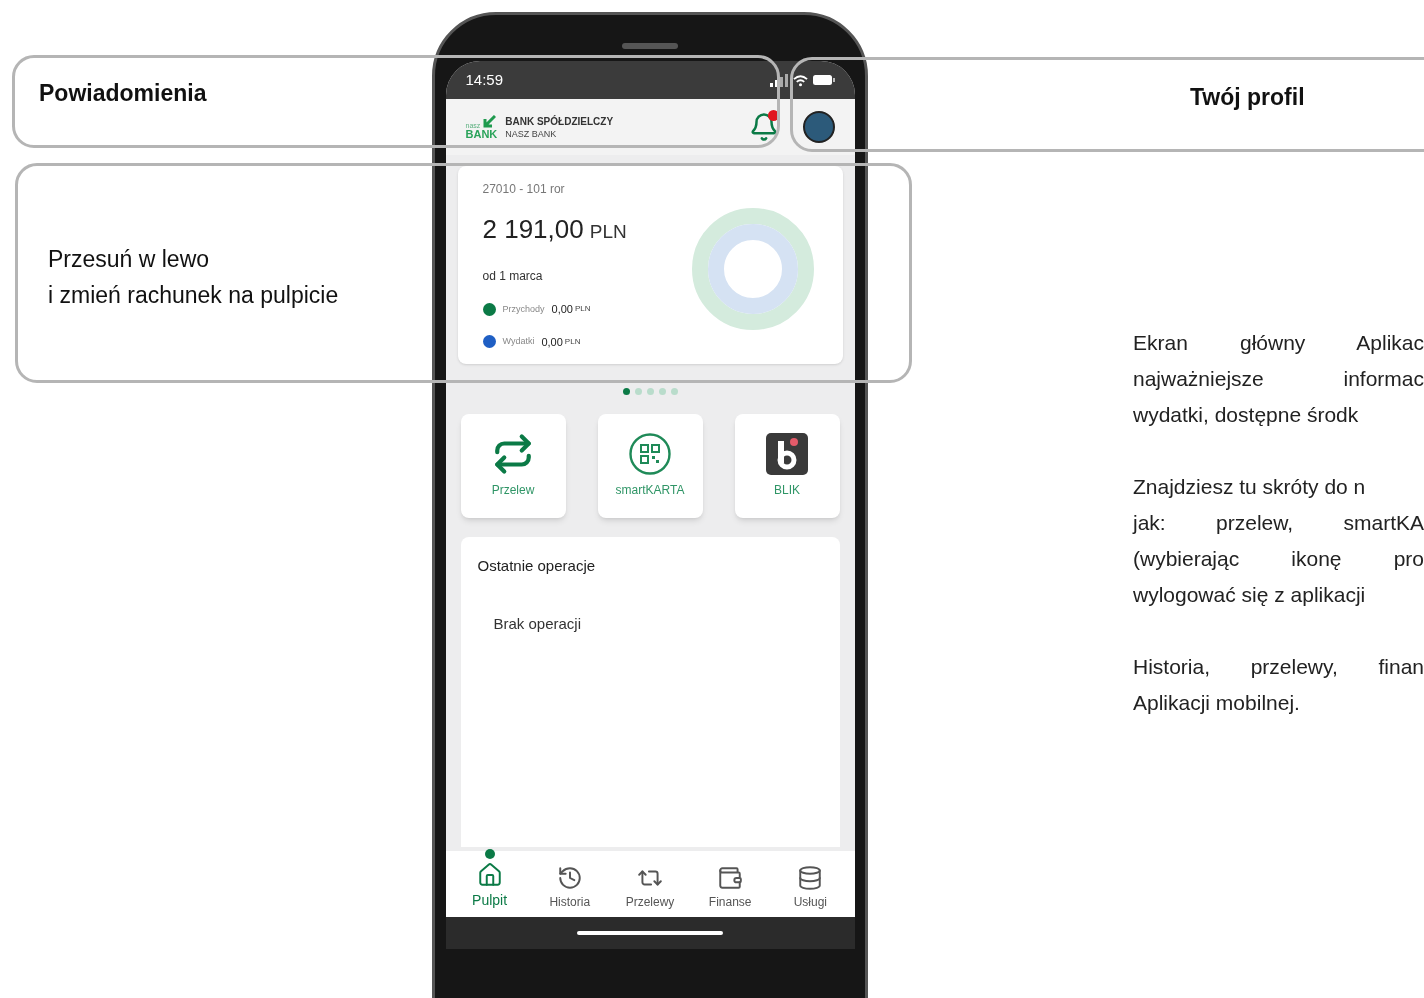  What do you see at coordinates (650, 454) in the screenshot?
I see `qr-code-icon` at bounding box center [650, 454].